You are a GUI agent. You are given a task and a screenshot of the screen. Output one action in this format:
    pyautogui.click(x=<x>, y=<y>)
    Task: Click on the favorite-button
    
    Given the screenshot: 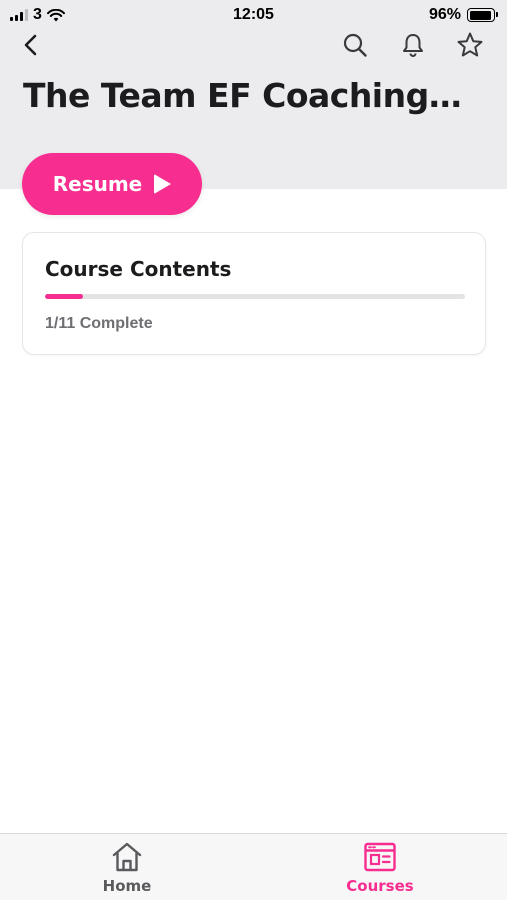 What is the action you would take?
    pyautogui.click(x=470, y=45)
    